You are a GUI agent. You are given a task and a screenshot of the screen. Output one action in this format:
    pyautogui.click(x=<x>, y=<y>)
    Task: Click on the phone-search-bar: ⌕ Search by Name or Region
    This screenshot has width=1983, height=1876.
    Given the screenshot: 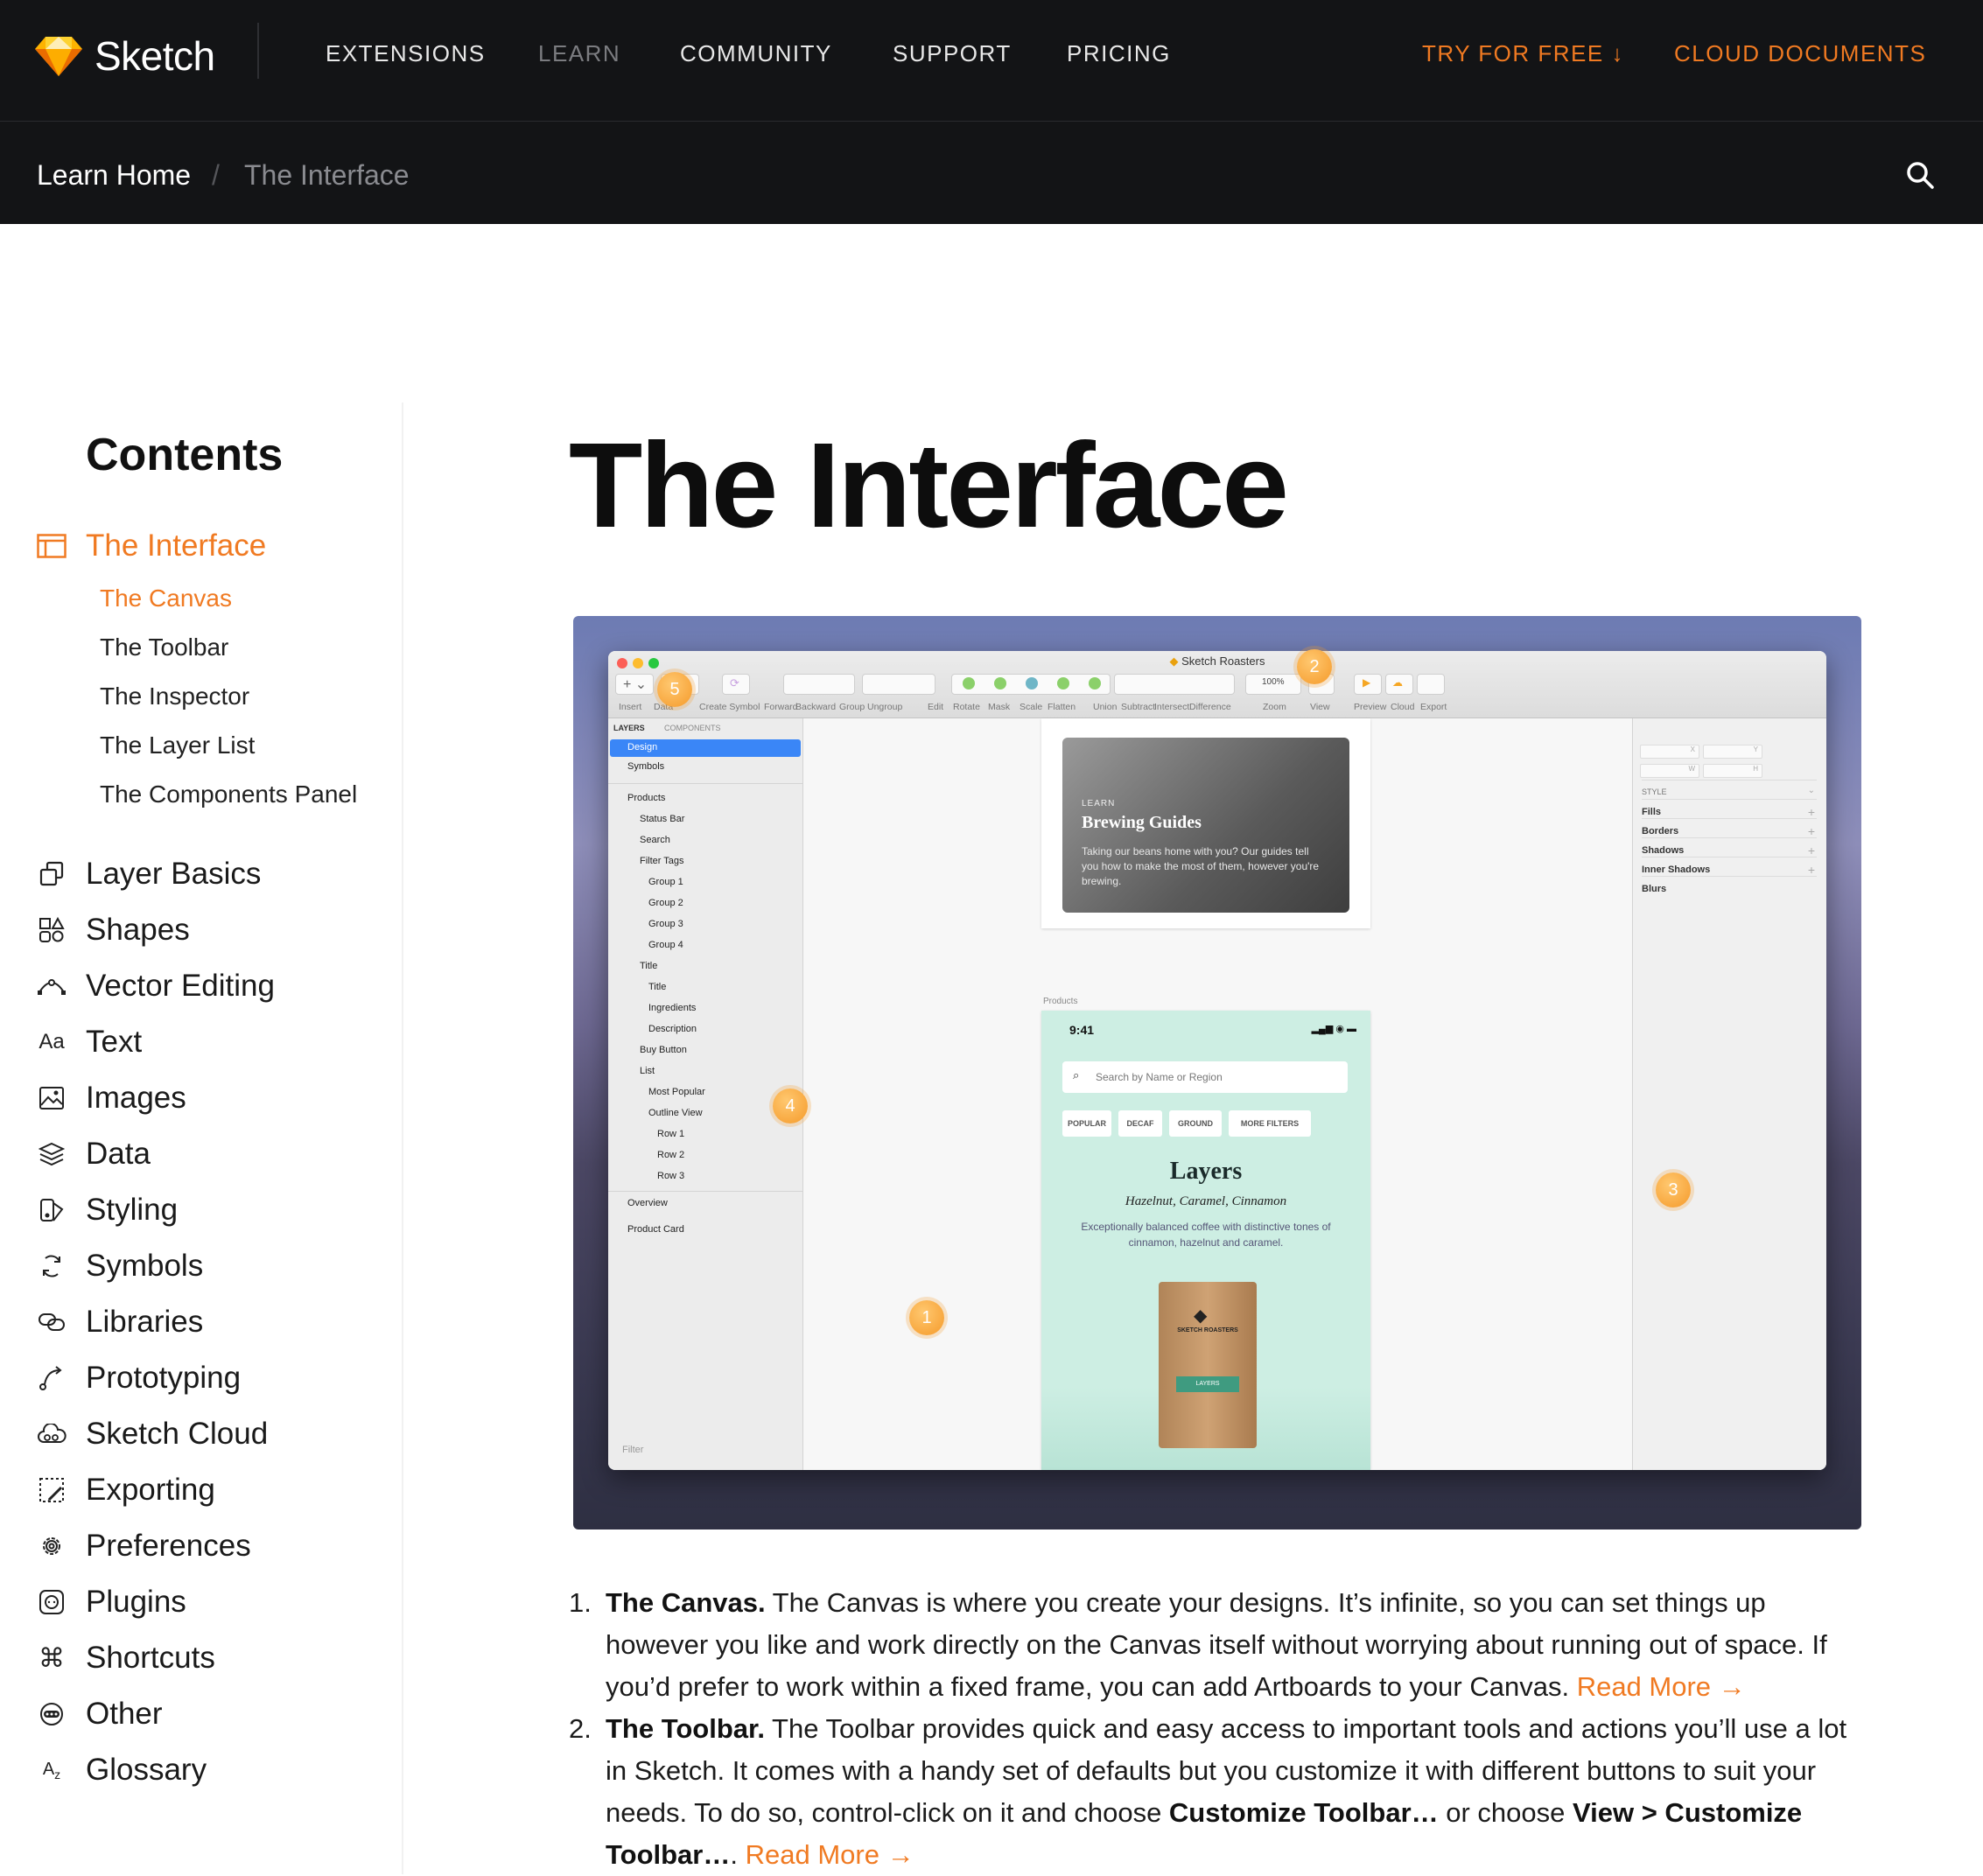 What is the action you would take?
    pyautogui.click(x=1205, y=1077)
    